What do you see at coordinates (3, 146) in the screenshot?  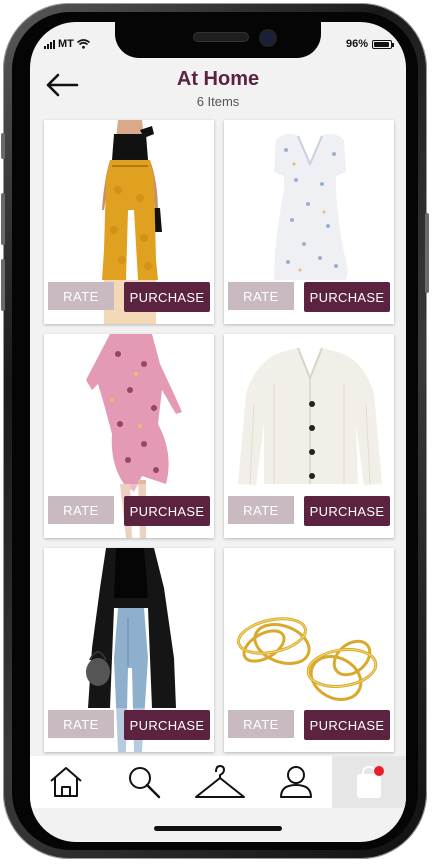 I see `mute-switch` at bounding box center [3, 146].